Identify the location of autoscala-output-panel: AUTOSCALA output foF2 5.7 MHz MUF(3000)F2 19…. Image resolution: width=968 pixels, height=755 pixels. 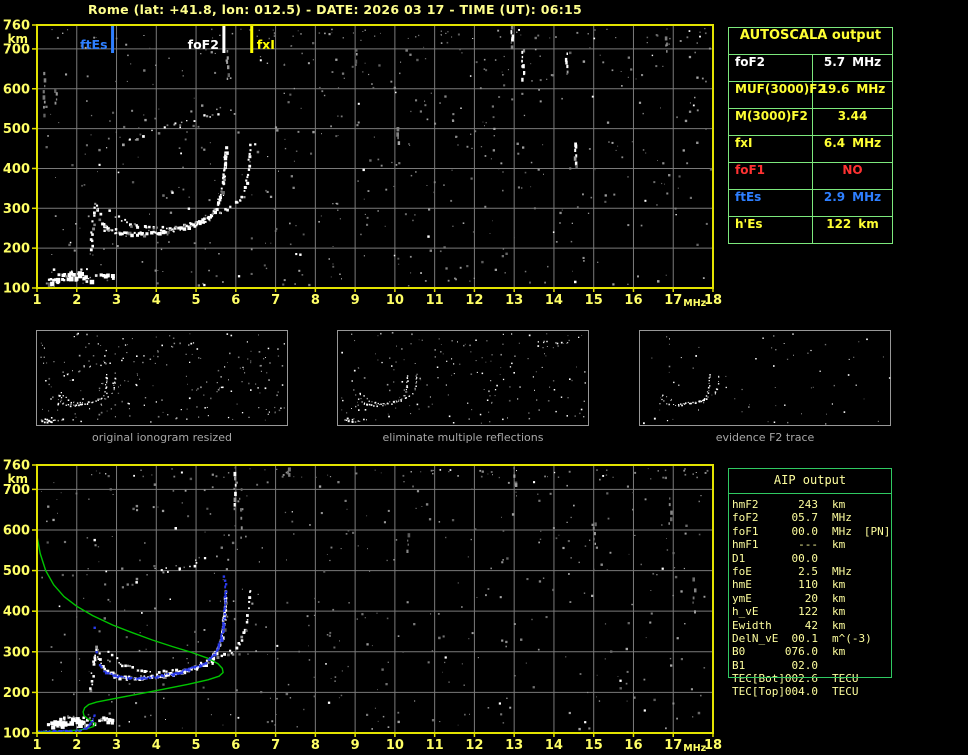
(810, 135).